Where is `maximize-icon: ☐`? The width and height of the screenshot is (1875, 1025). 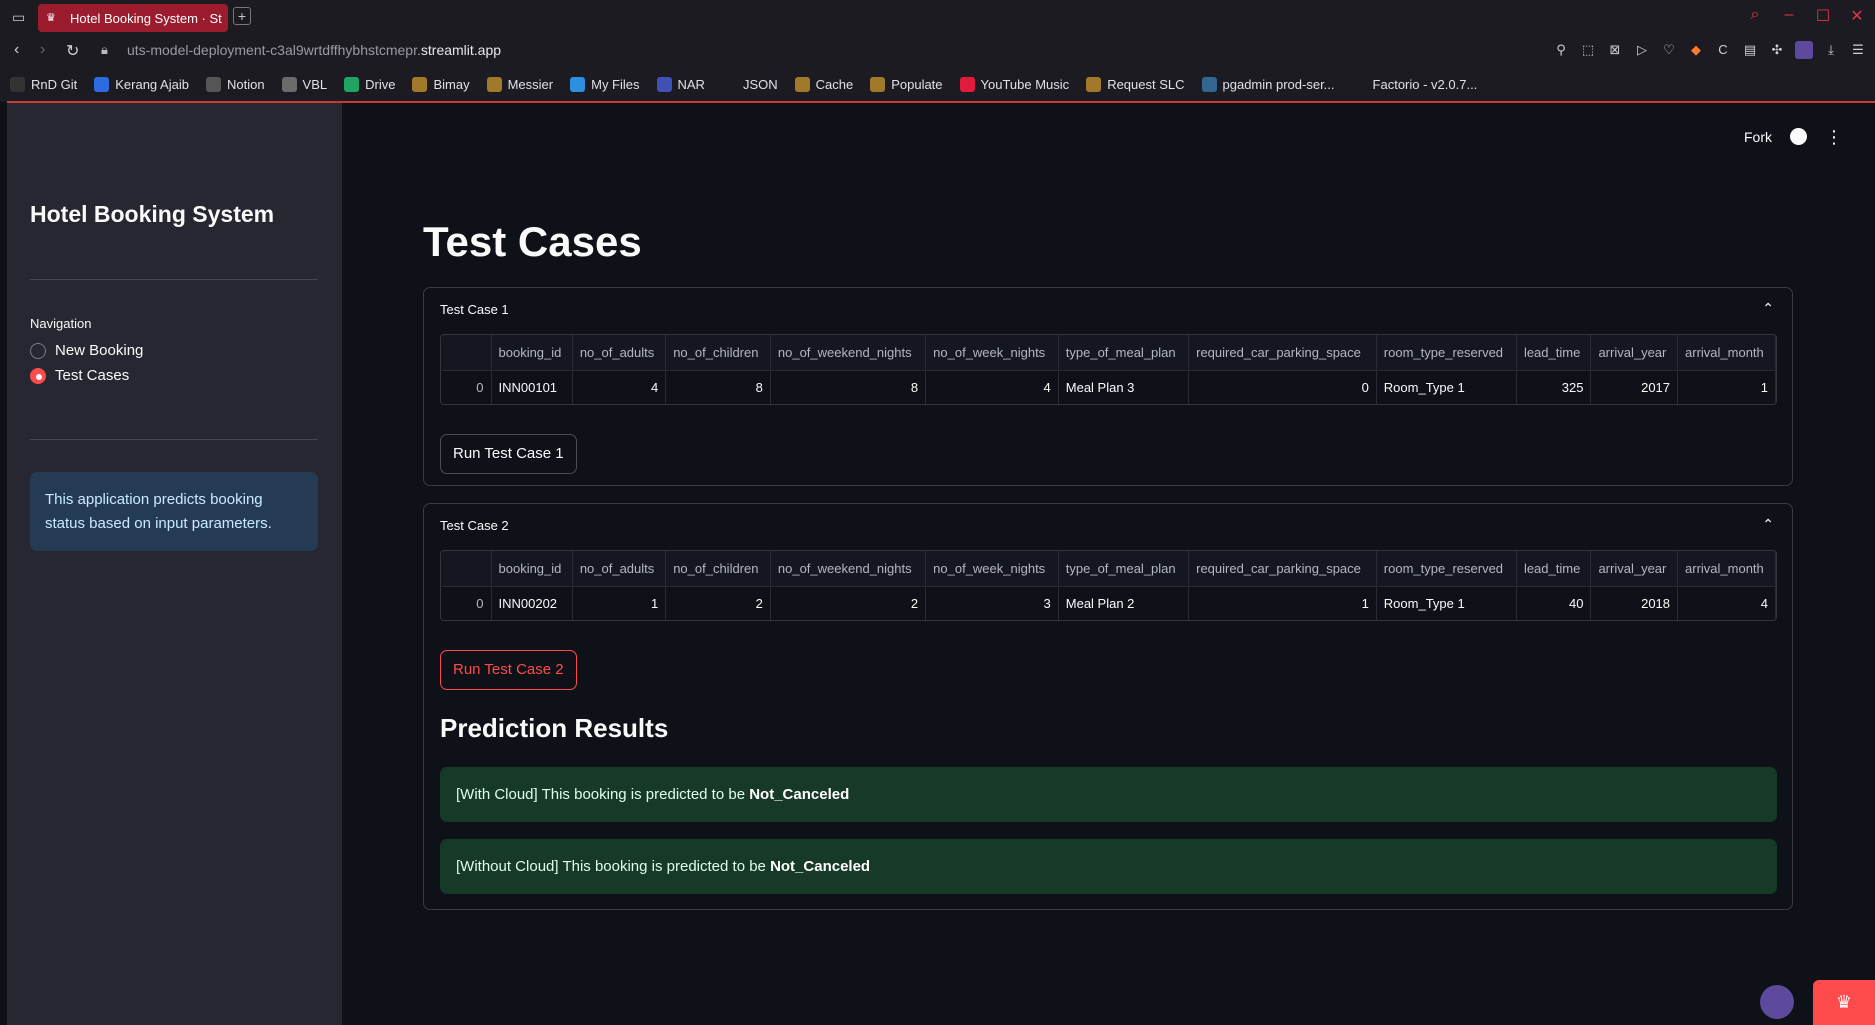
maximize-icon: ☐ is located at coordinates (1823, 17).